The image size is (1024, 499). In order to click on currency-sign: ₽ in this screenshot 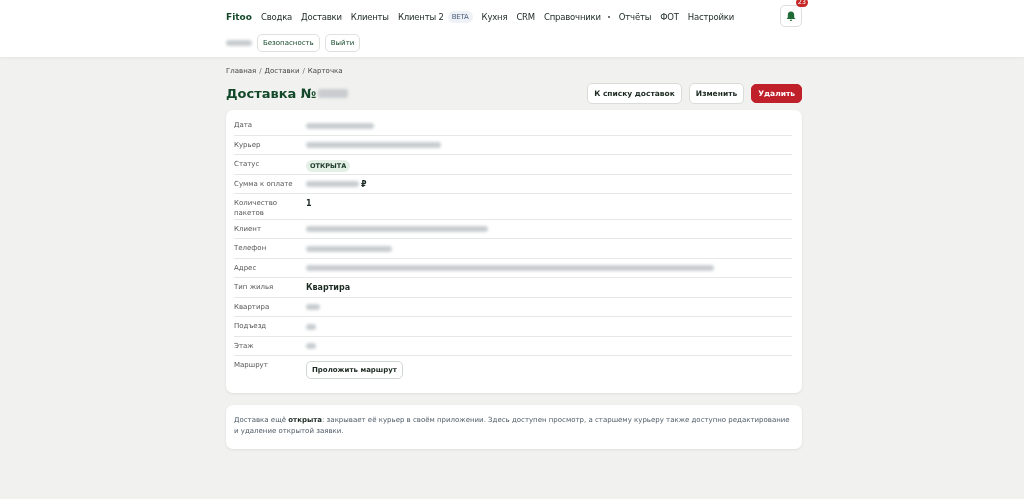, I will do `click(364, 184)`.